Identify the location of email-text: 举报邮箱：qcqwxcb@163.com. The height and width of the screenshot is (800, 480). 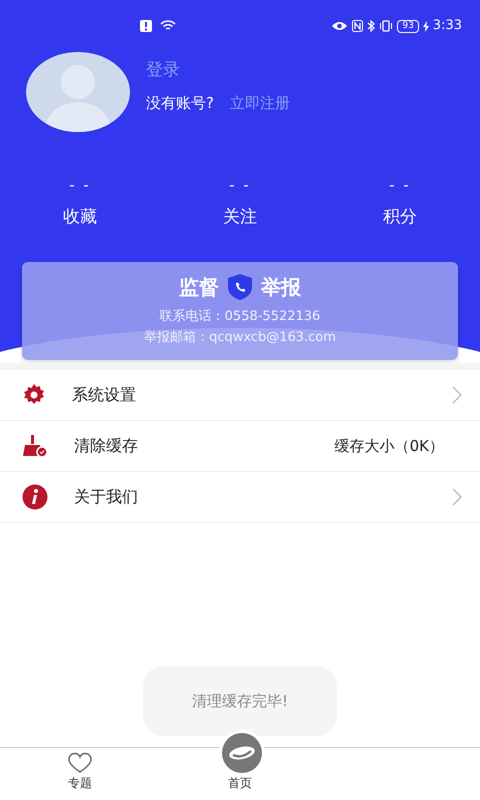
(240, 338).